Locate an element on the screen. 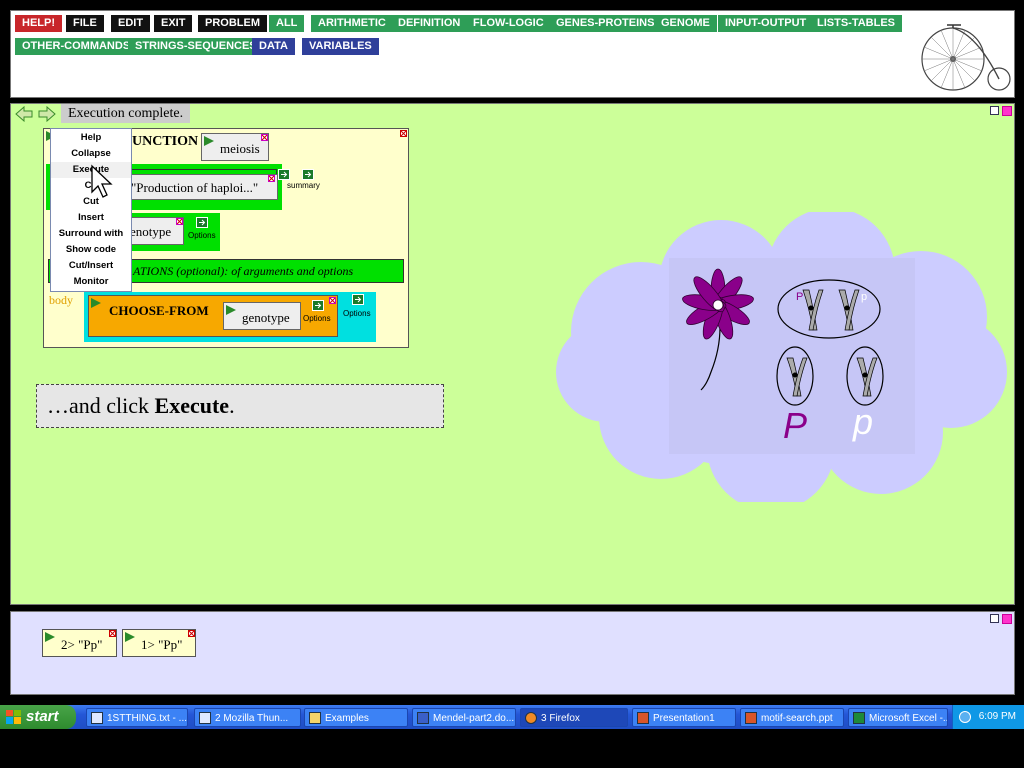  excel-icon is located at coordinates (859, 718).